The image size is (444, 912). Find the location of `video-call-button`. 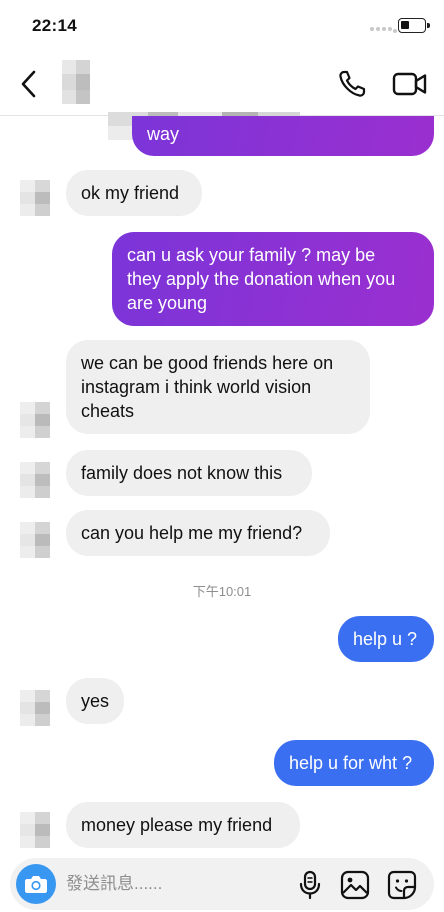

video-call-button is located at coordinates (410, 84).